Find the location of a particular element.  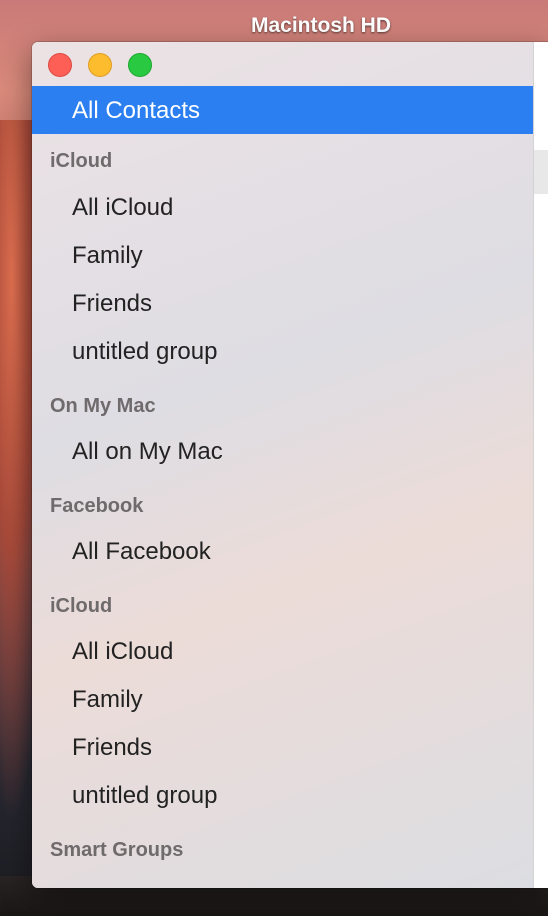

sidebar-item-family-2: Family is located at coordinates (107, 700).